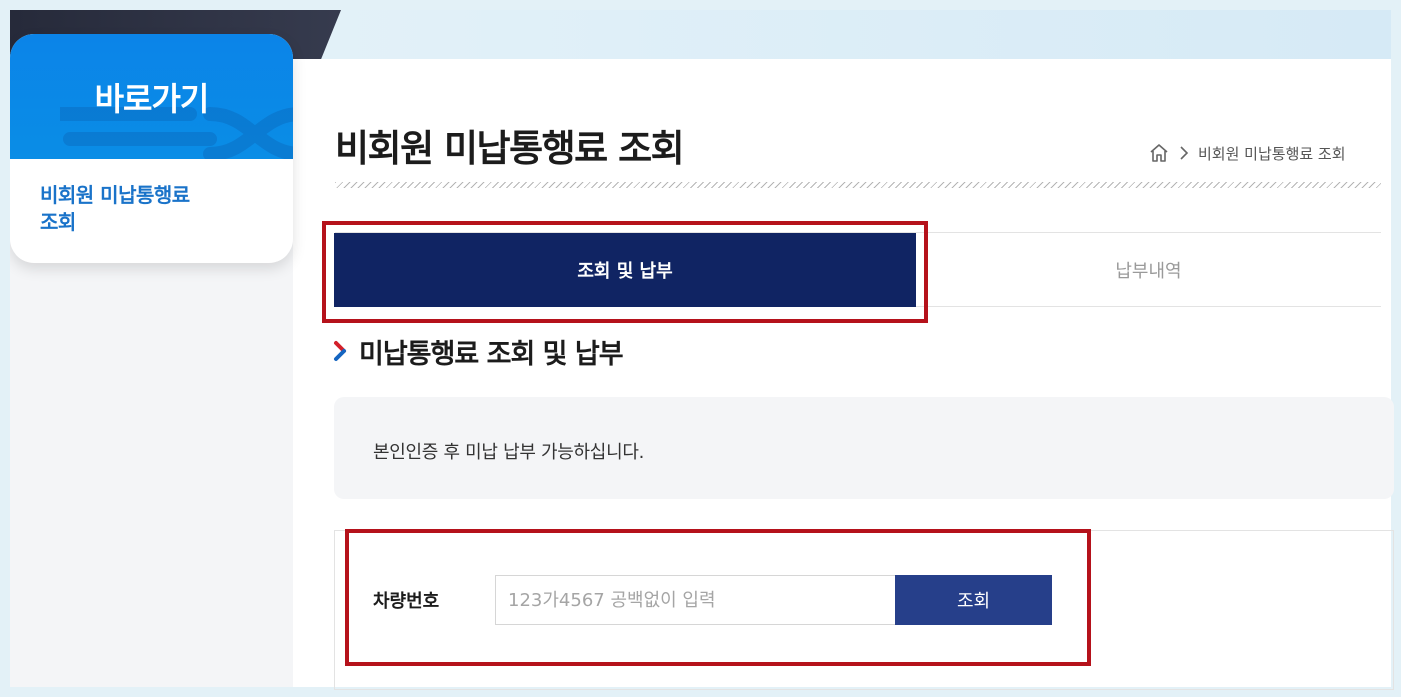 The width and height of the screenshot is (1401, 697). What do you see at coordinates (1272, 153) in the screenshot?
I see `breadcrumb-current: 비회원 미납통행료 조회` at bounding box center [1272, 153].